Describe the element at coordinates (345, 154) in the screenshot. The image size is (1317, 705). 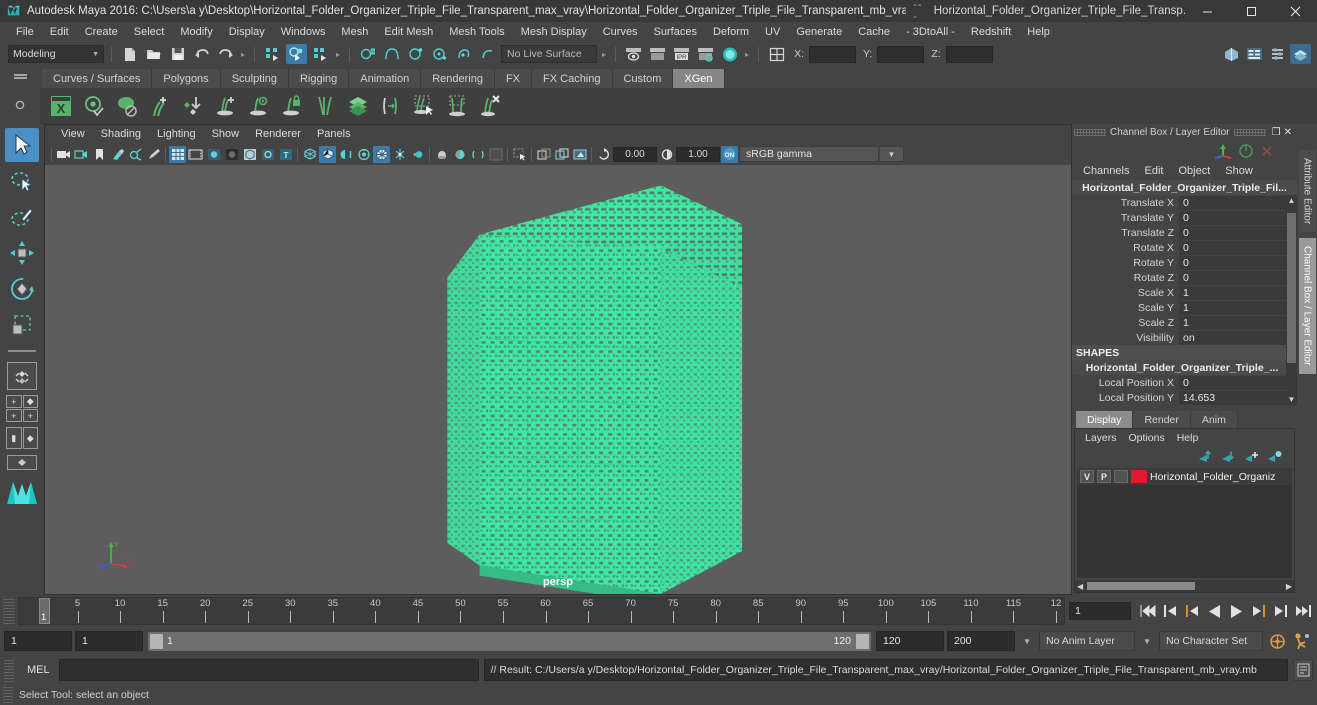
I see `shadows-icon` at that location.